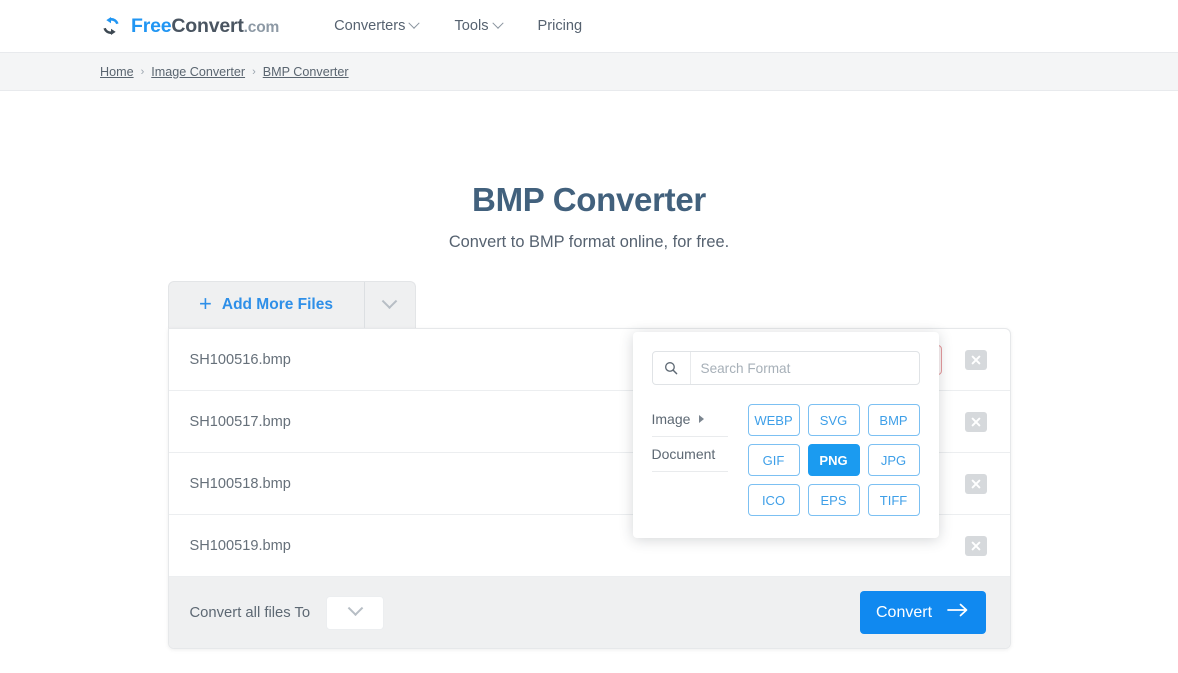 This screenshot has height=673, width=1178. Describe the element at coordinates (773, 500) in the screenshot. I see `format-button-ico: ICO` at that location.